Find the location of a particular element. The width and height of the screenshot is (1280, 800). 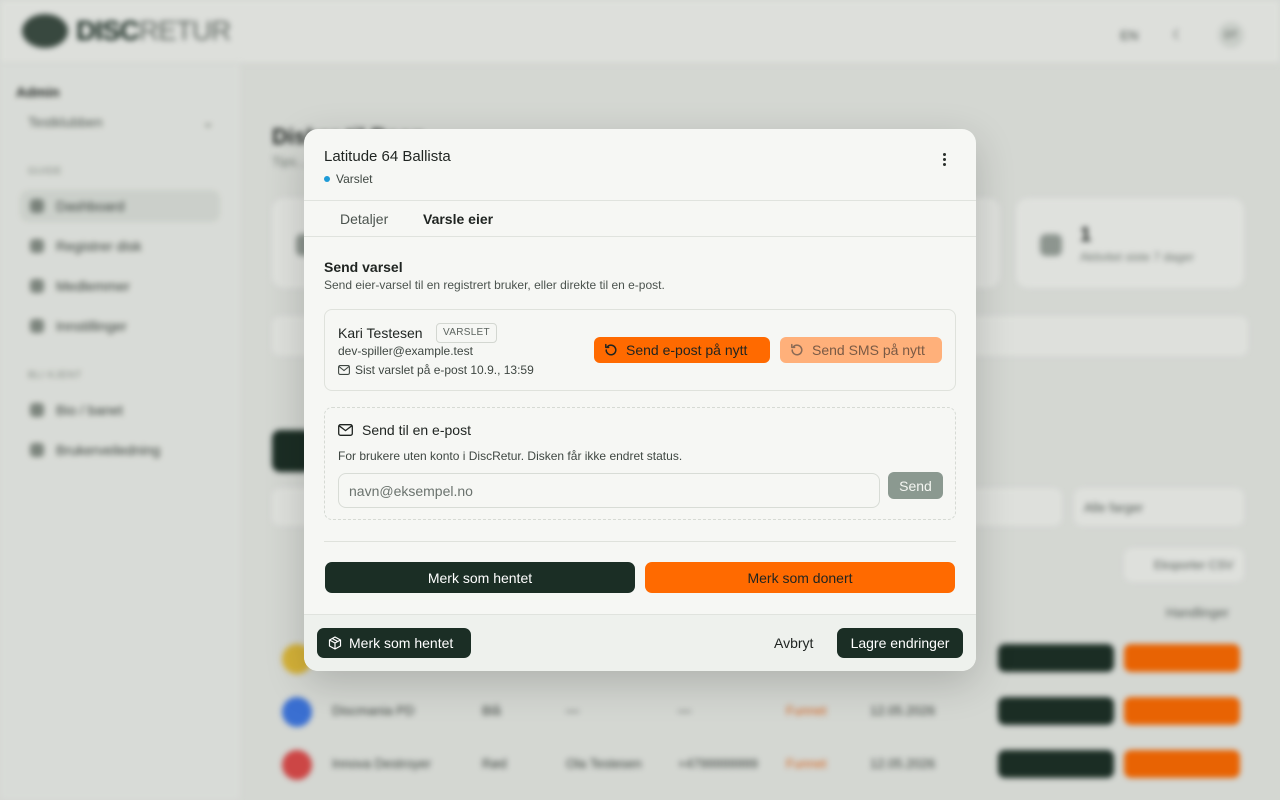

more-options-icon is located at coordinates (944, 159).